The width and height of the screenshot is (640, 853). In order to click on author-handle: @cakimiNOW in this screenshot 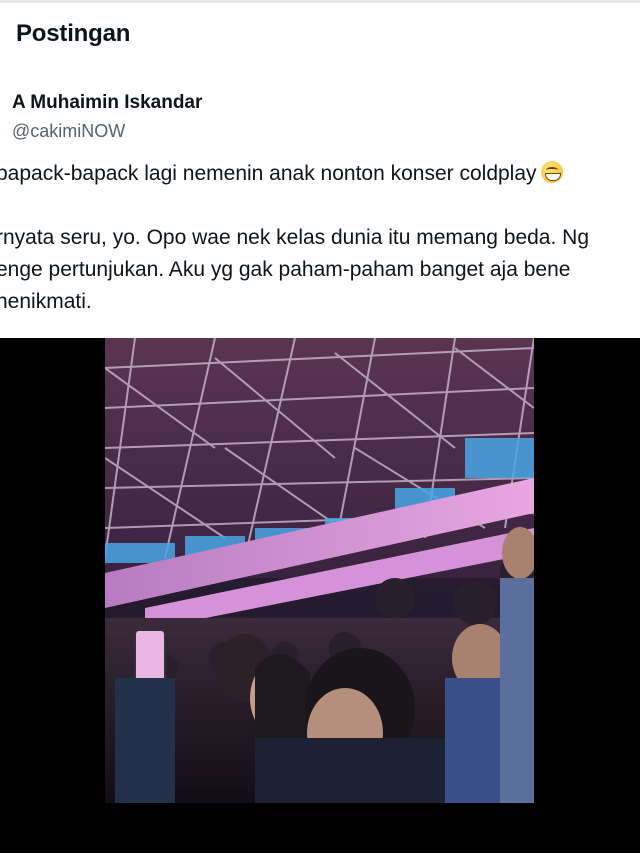, I will do `click(107, 131)`.